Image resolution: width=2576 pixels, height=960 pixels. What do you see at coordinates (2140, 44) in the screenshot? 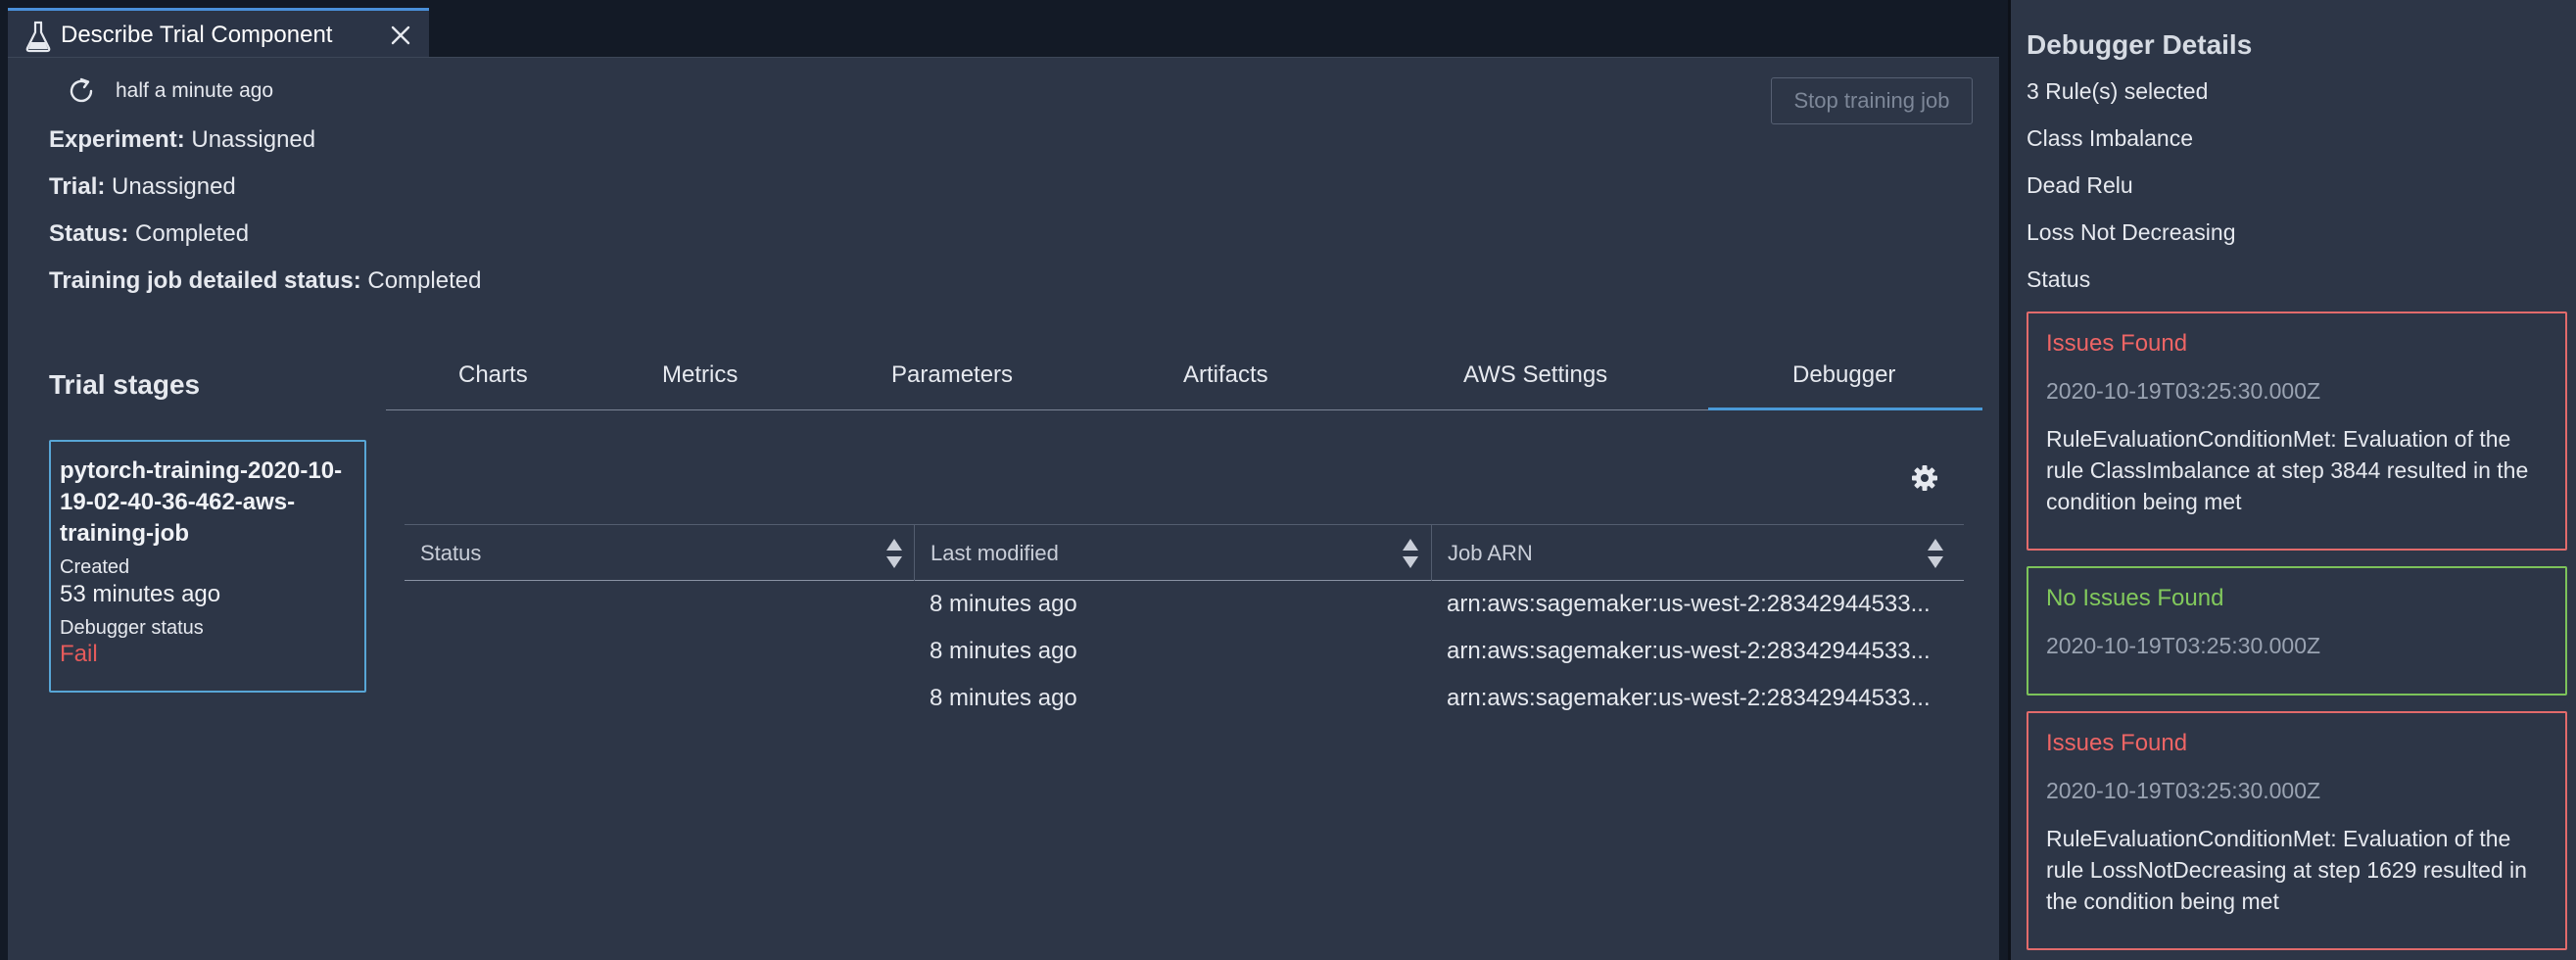
I see `debugger-details-title: Debugger Details` at bounding box center [2140, 44].